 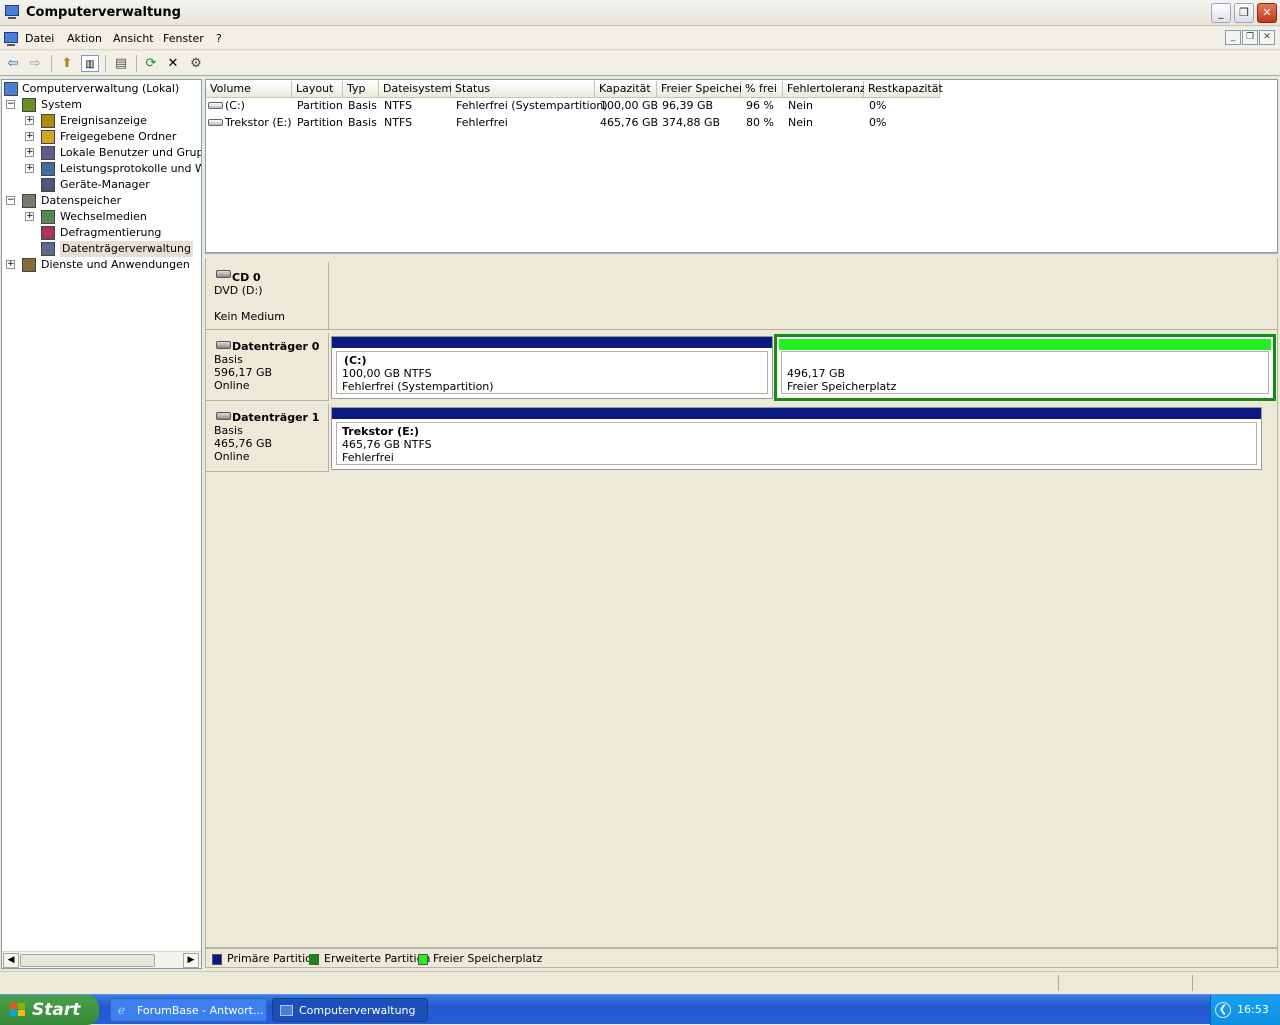 What do you see at coordinates (81, 200) in the screenshot?
I see `tree-node-label: Datenspeicher` at bounding box center [81, 200].